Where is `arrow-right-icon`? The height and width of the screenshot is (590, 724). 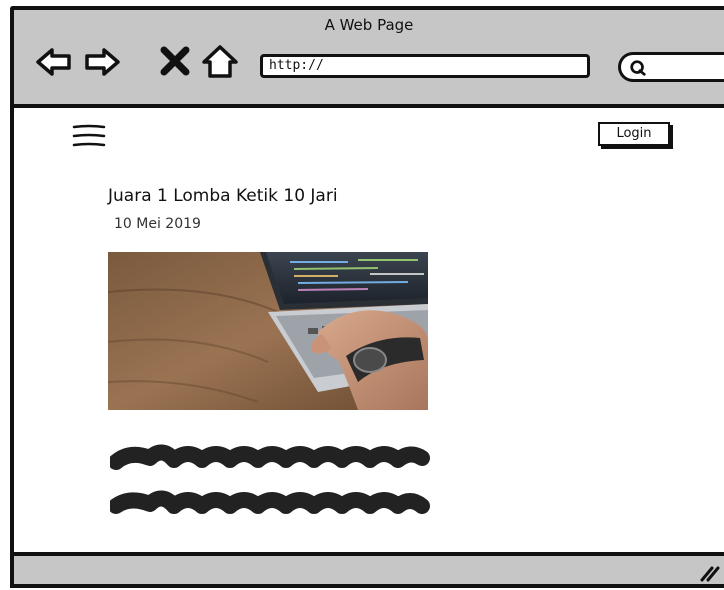
arrow-right-icon is located at coordinates (102, 62).